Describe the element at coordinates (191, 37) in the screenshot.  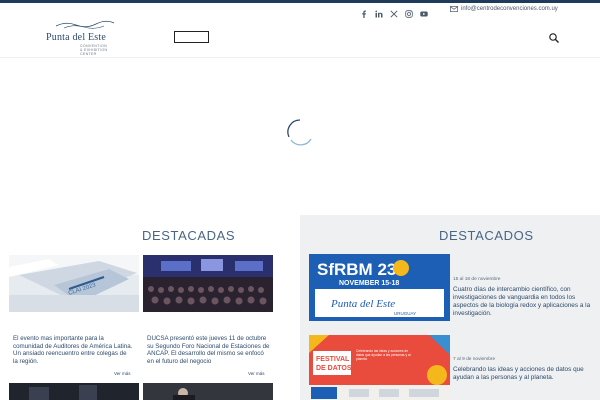
I see `menu-button` at that location.